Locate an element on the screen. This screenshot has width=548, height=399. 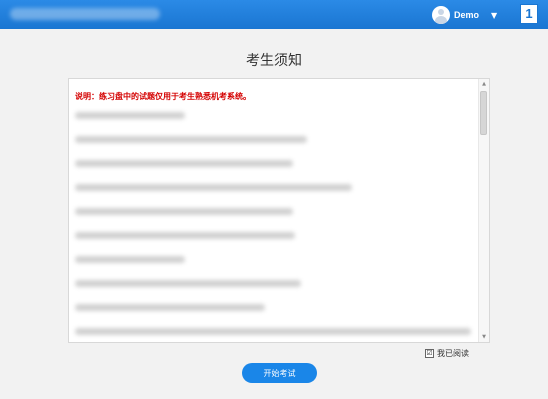
brand-logo is located at coordinates (85, 14).